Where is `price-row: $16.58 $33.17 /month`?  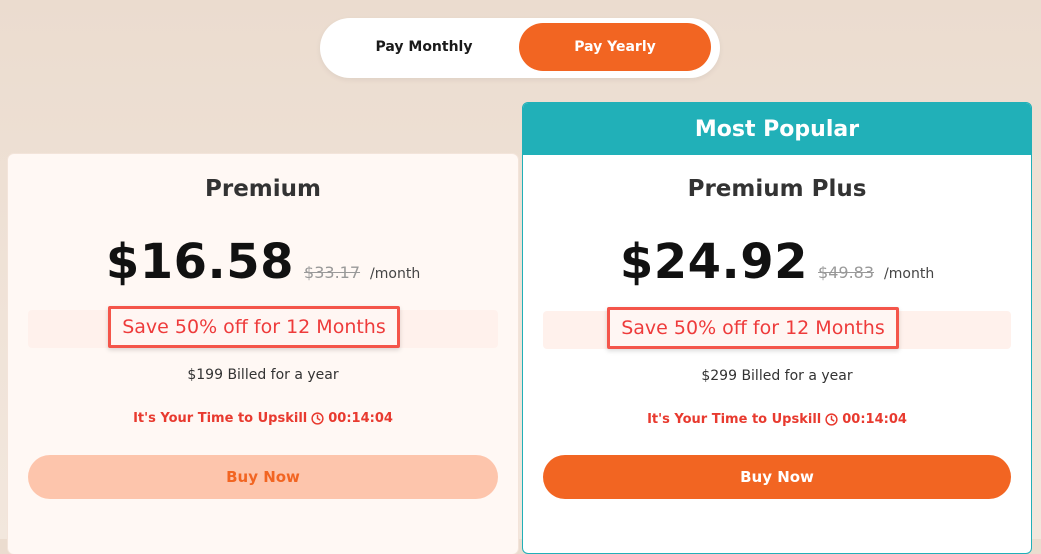 price-row: $16.58 $33.17 /month is located at coordinates (263, 262).